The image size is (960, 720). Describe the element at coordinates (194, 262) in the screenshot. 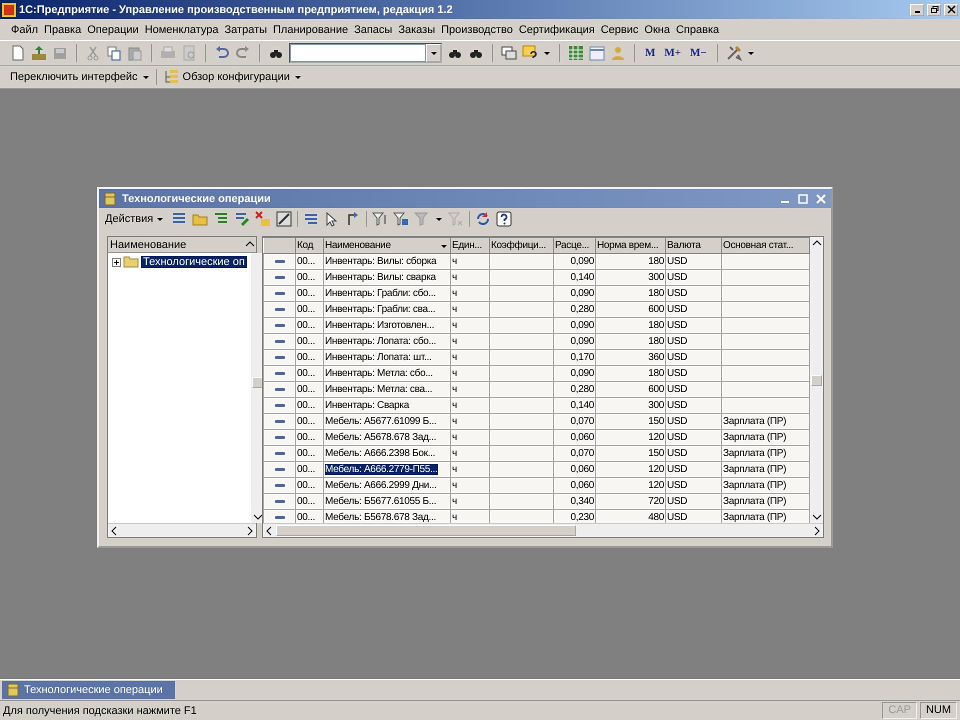

I see `tree-item: Технологические оп` at that location.